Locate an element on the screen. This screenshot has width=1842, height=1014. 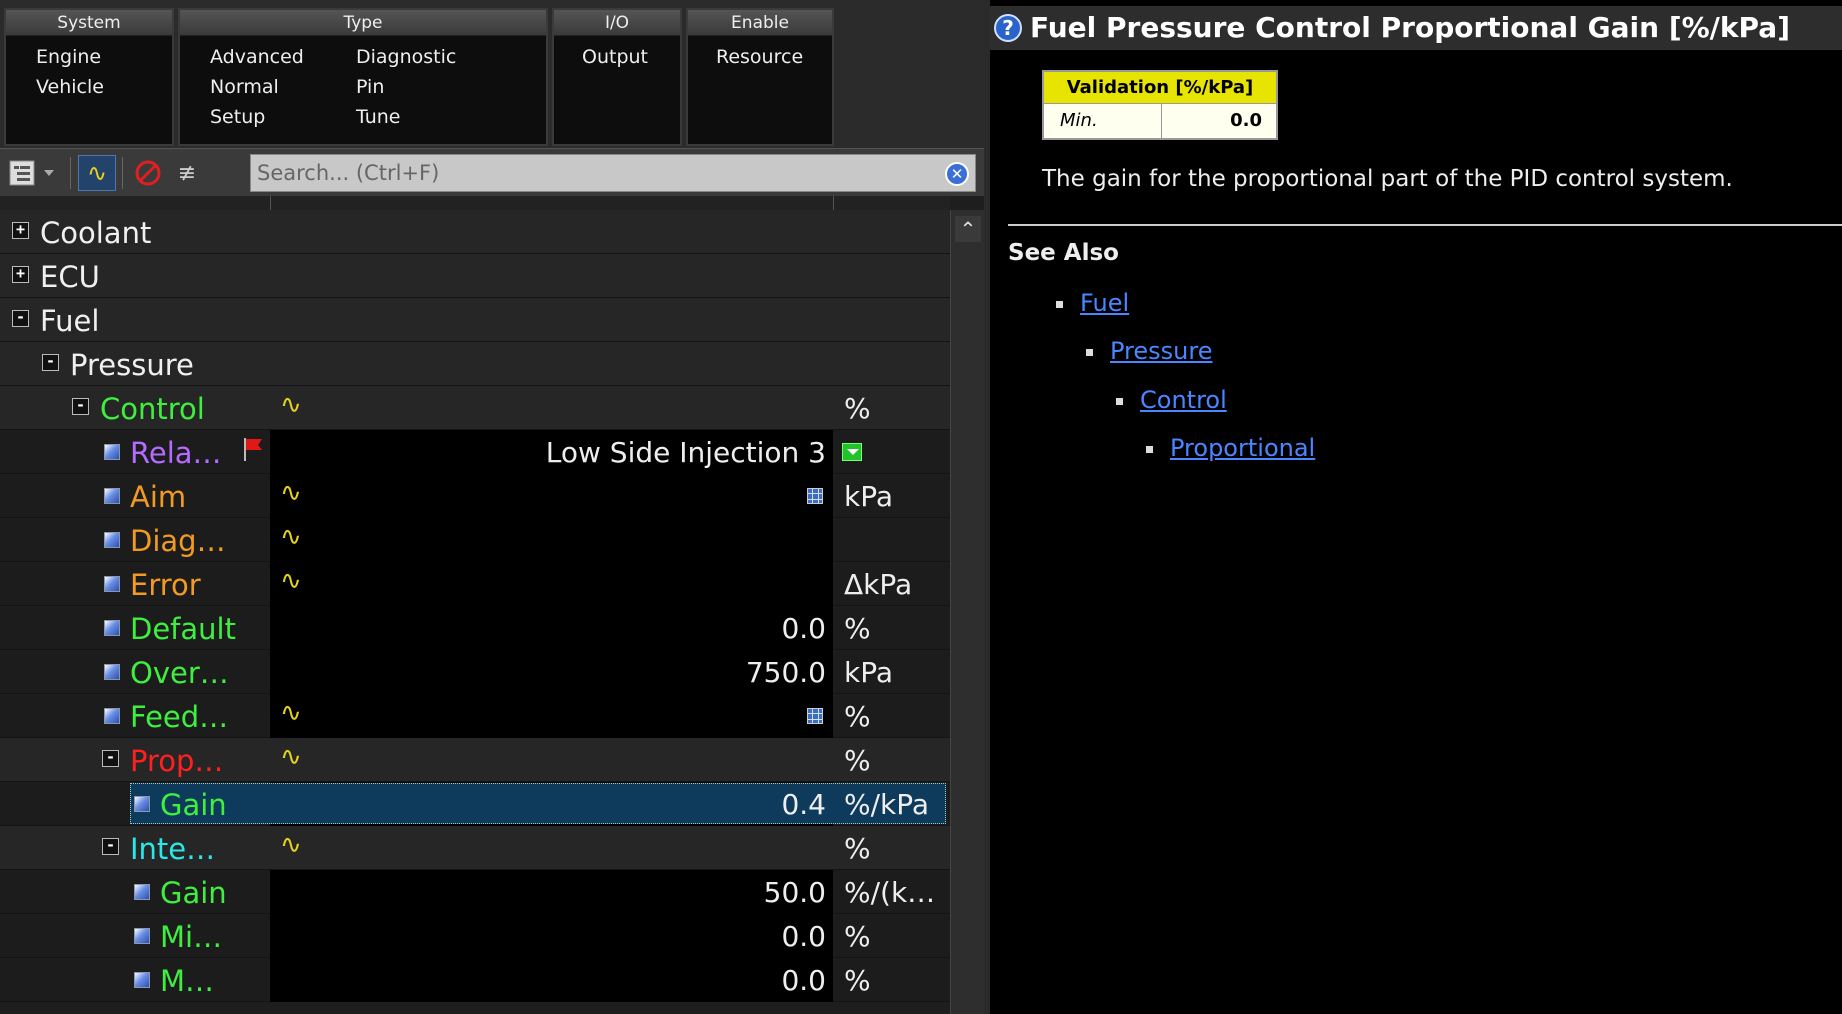
tree-row-unit: ΔkPa is located at coordinates (878, 584).